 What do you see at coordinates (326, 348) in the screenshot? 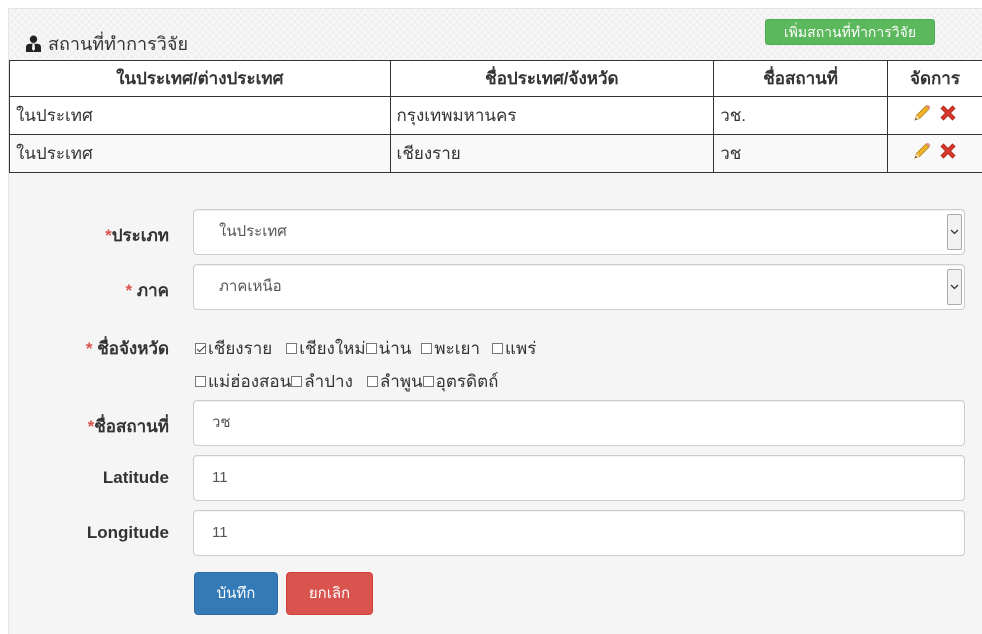
I see `province-checkbox: เชียงใหม่` at bounding box center [326, 348].